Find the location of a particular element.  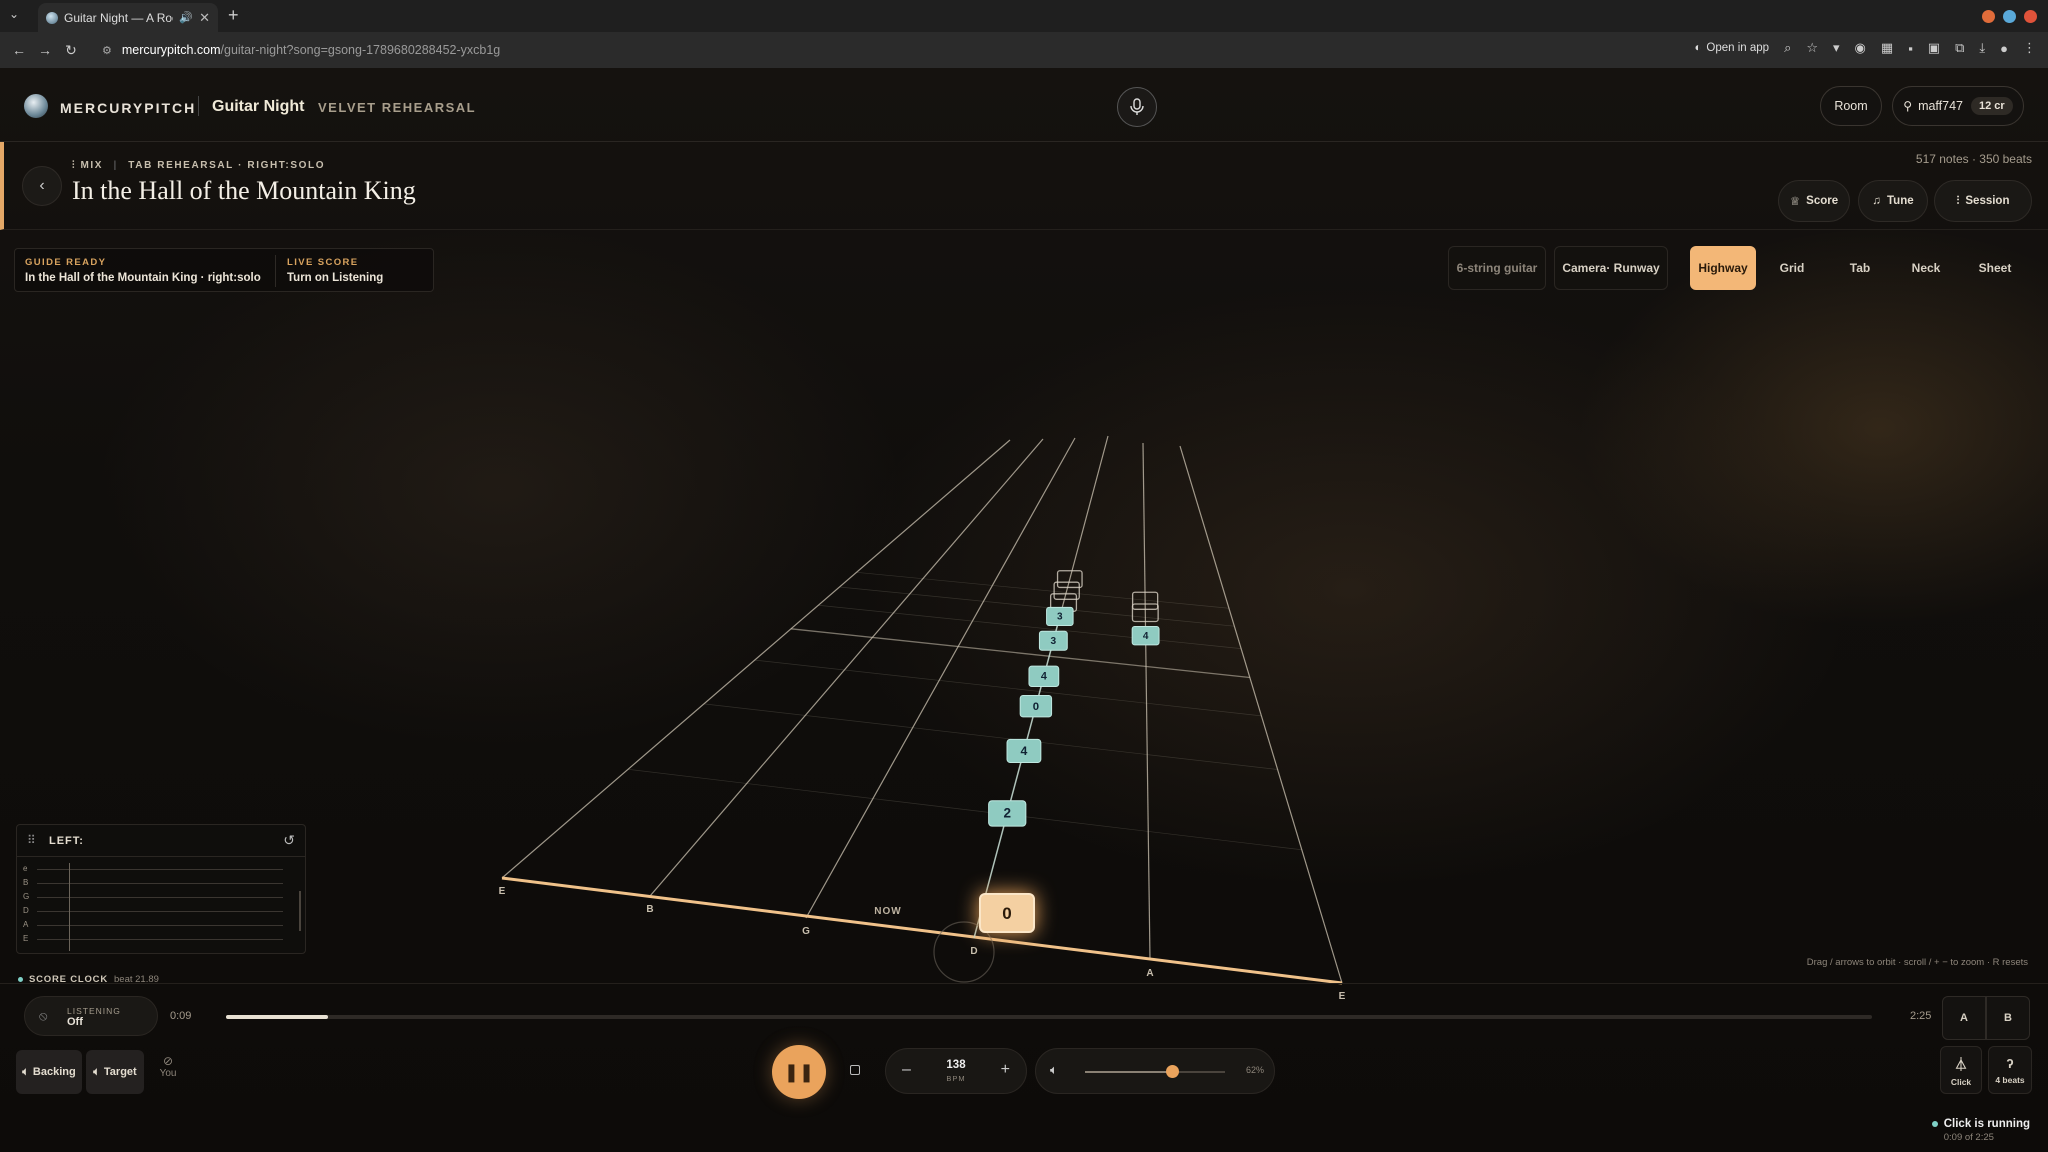

guide-divider is located at coordinates (275, 271).